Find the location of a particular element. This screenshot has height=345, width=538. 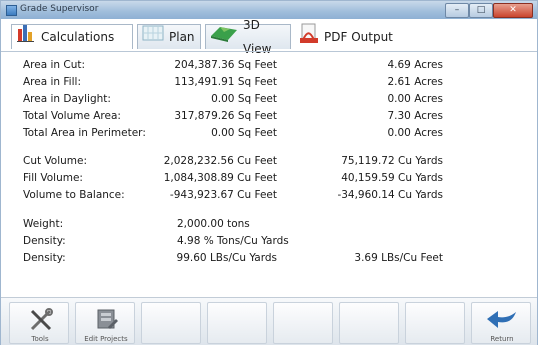

row-value-primary: 2,000.00 tons is located at coordinates (213, 224).